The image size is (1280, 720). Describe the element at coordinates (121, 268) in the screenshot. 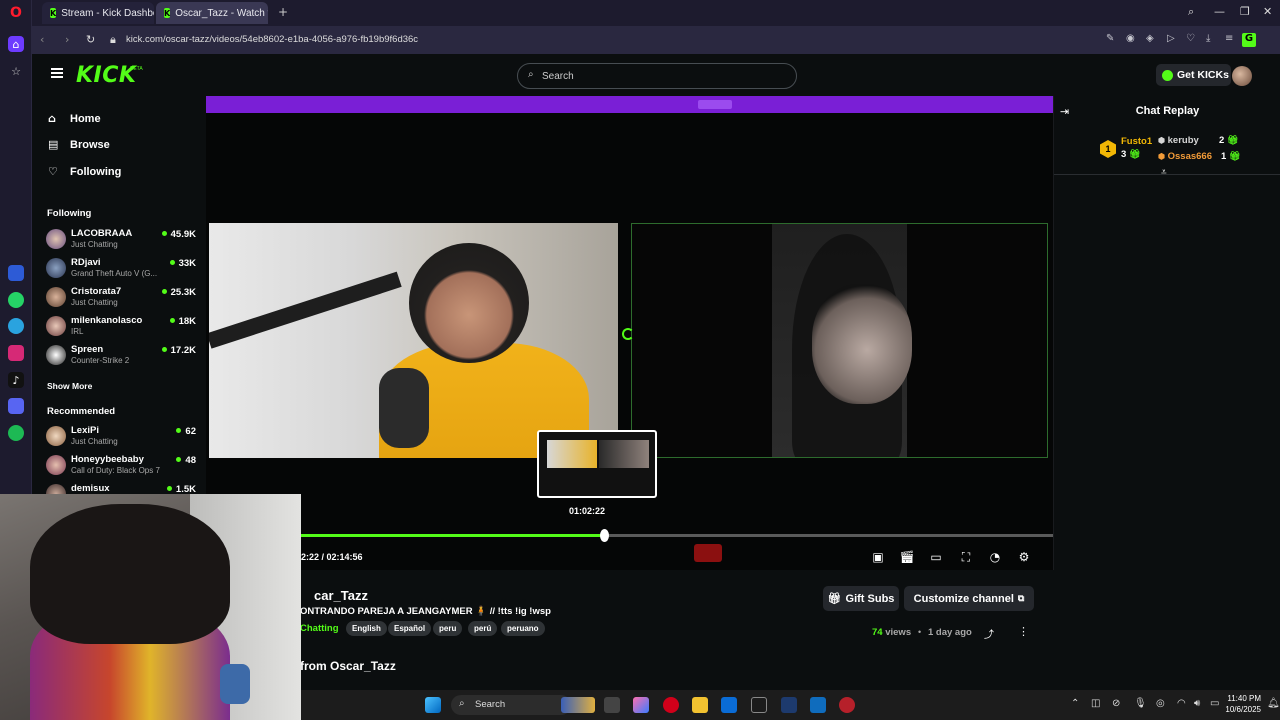

I see `channel-item-rdjavi: RDjavi Grand Theft Auto V (G... 33K` at that location.